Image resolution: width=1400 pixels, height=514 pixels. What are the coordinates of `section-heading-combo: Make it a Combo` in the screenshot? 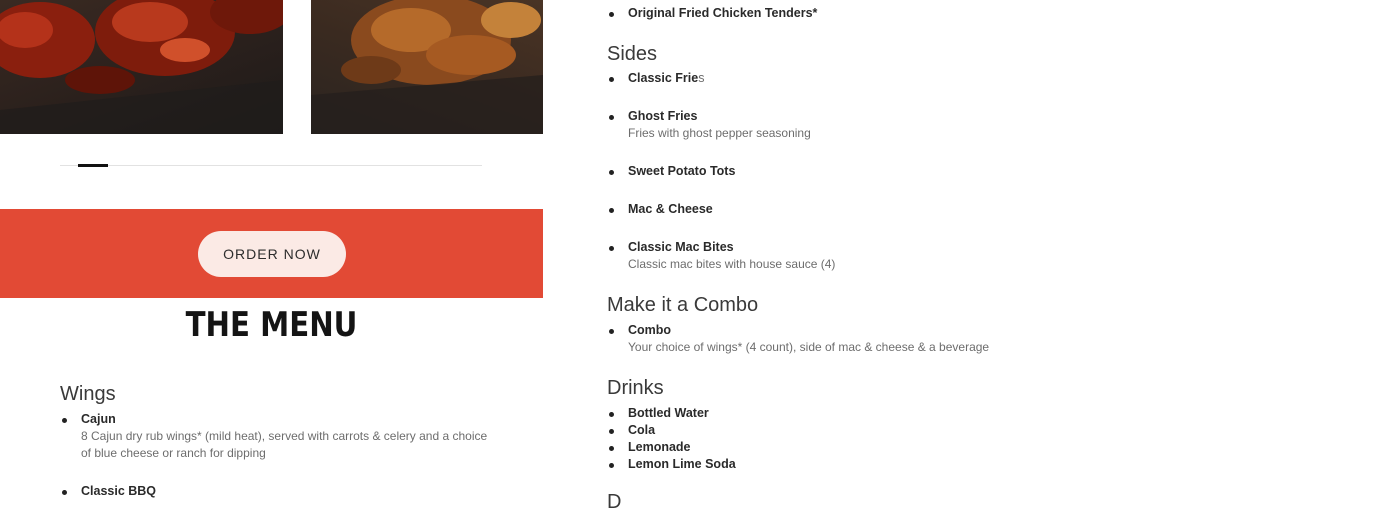 It's located at (683, 305).